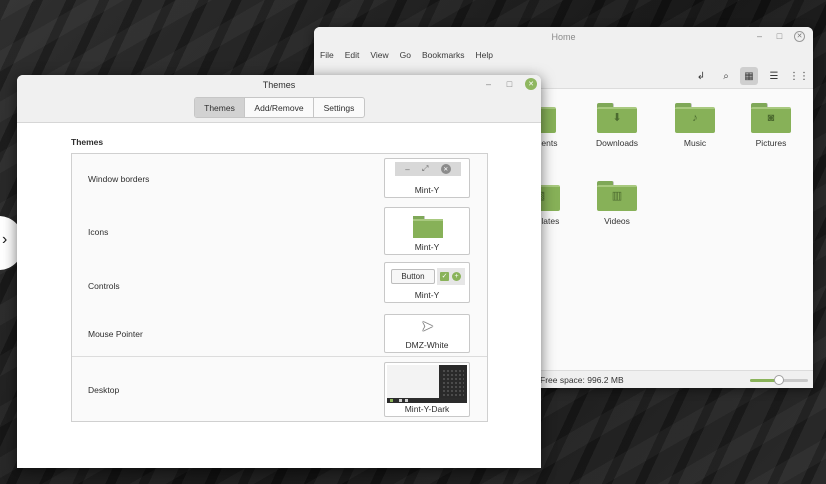  Describe the element at coordinates (617, 143) in the screenshot. I see `folder-label: Downloads` at that location.